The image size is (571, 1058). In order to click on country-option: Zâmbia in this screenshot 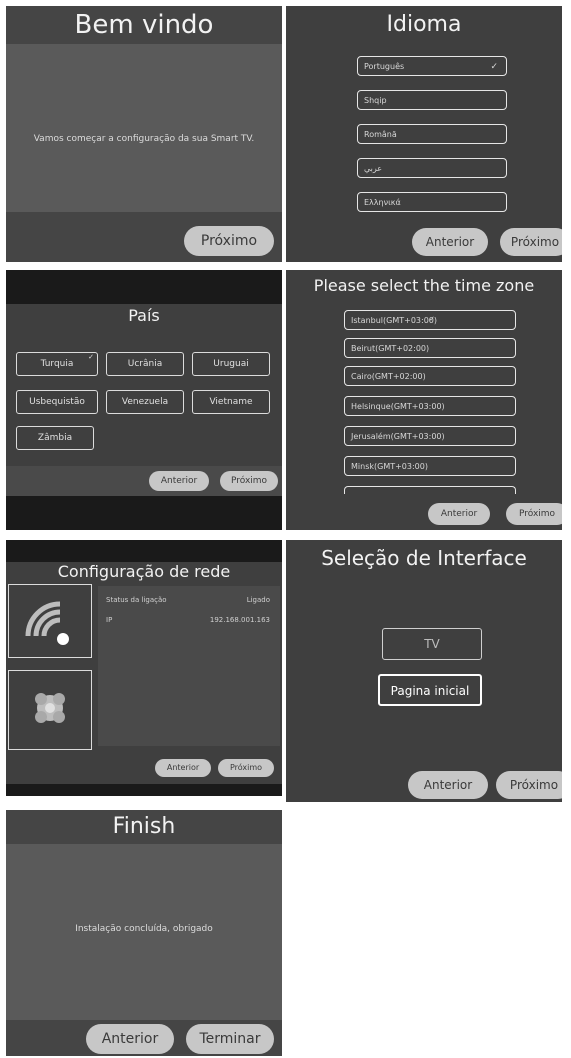, I will do `click(55, 438)`.